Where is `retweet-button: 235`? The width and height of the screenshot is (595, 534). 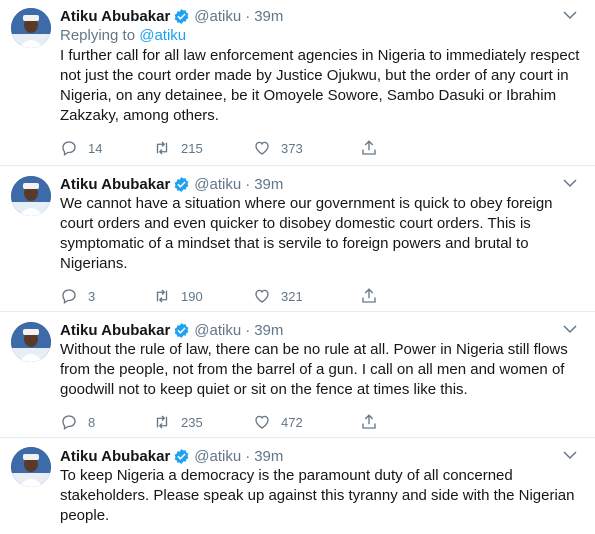 retweet-button: 235 is located at coordinates (203, 422).